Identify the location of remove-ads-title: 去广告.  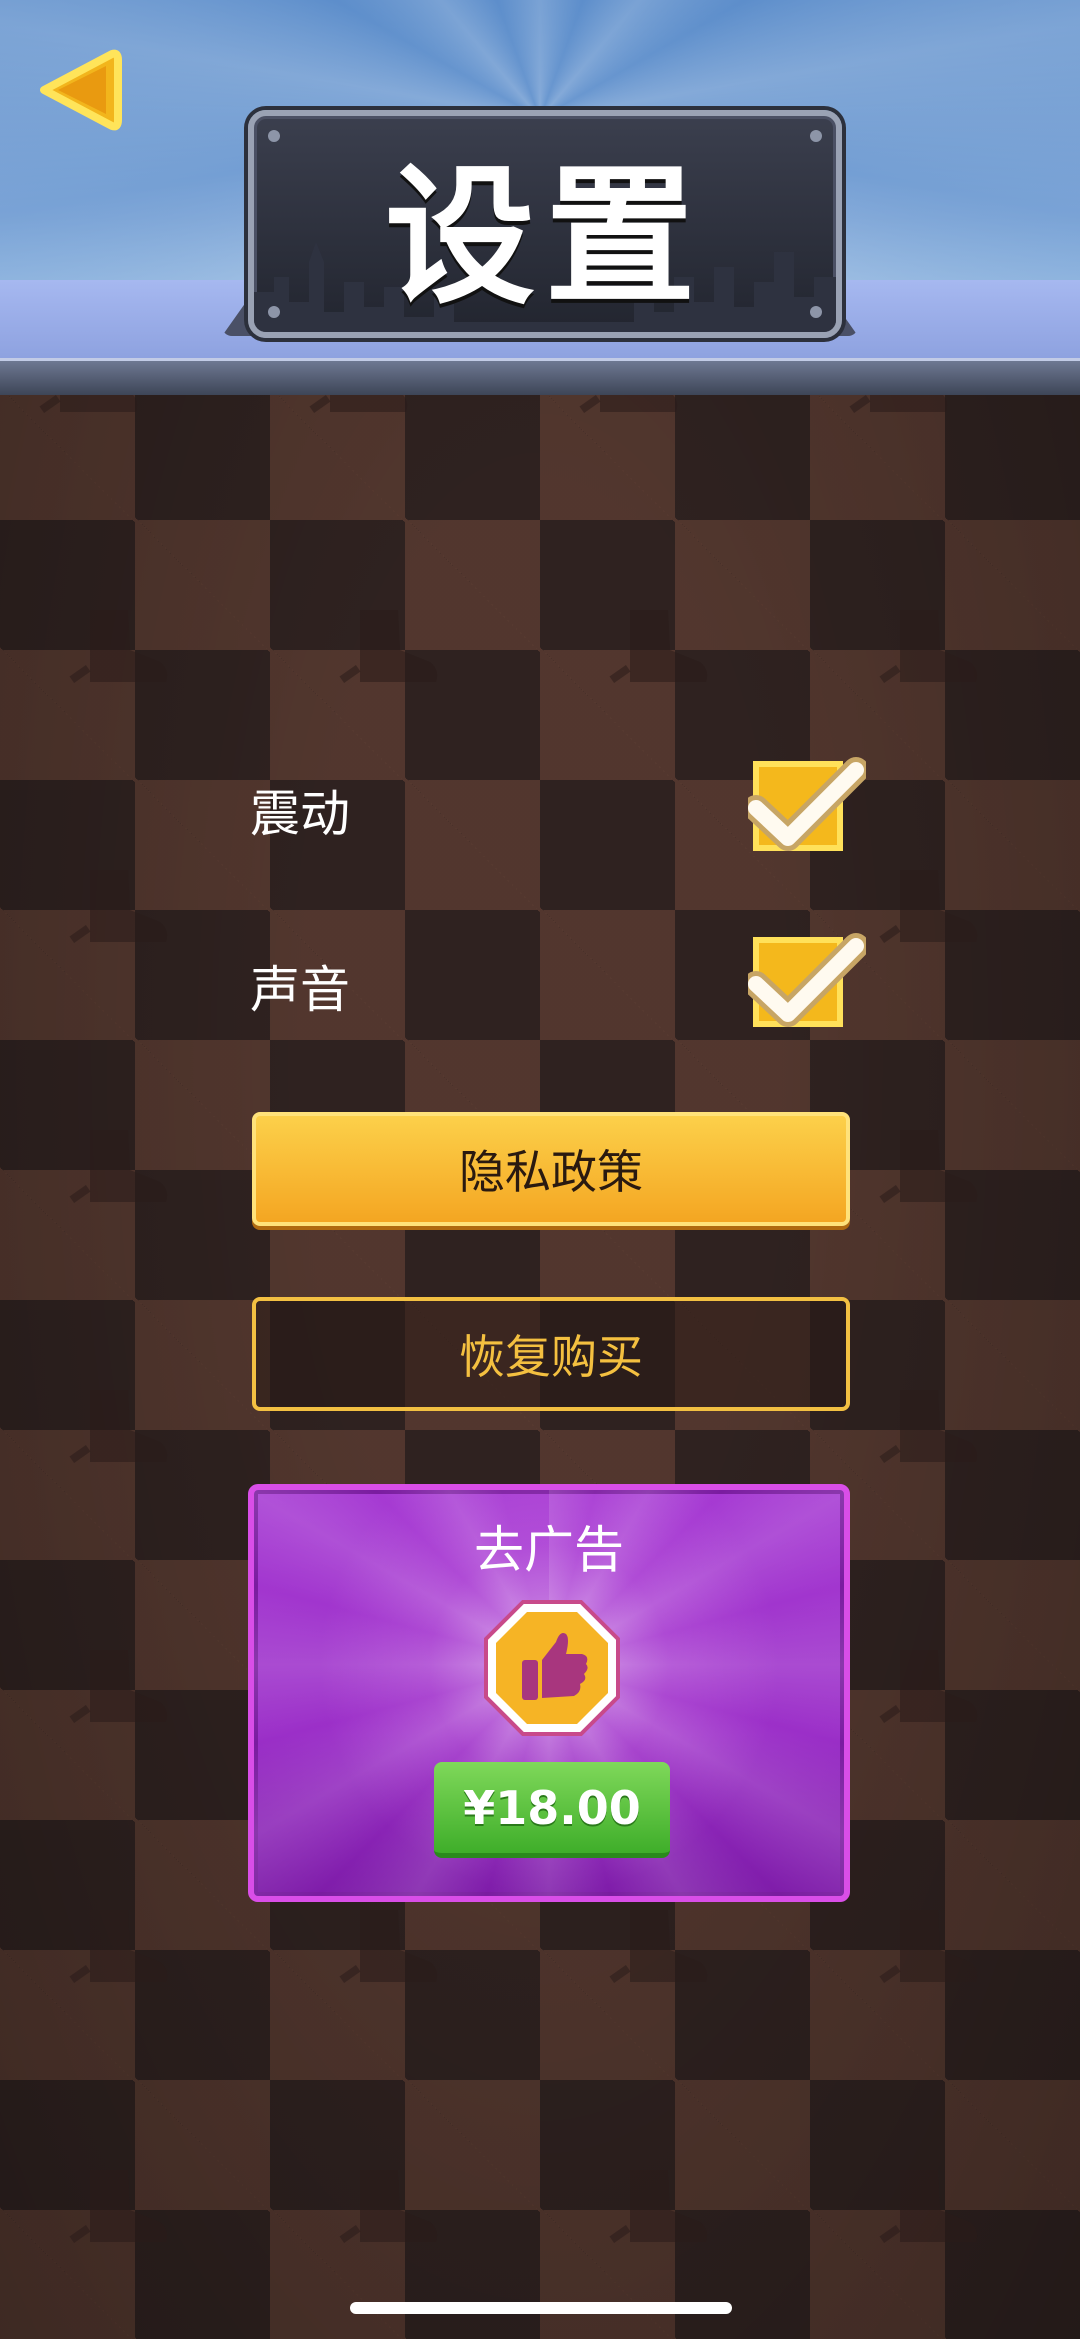
(549, 1550).